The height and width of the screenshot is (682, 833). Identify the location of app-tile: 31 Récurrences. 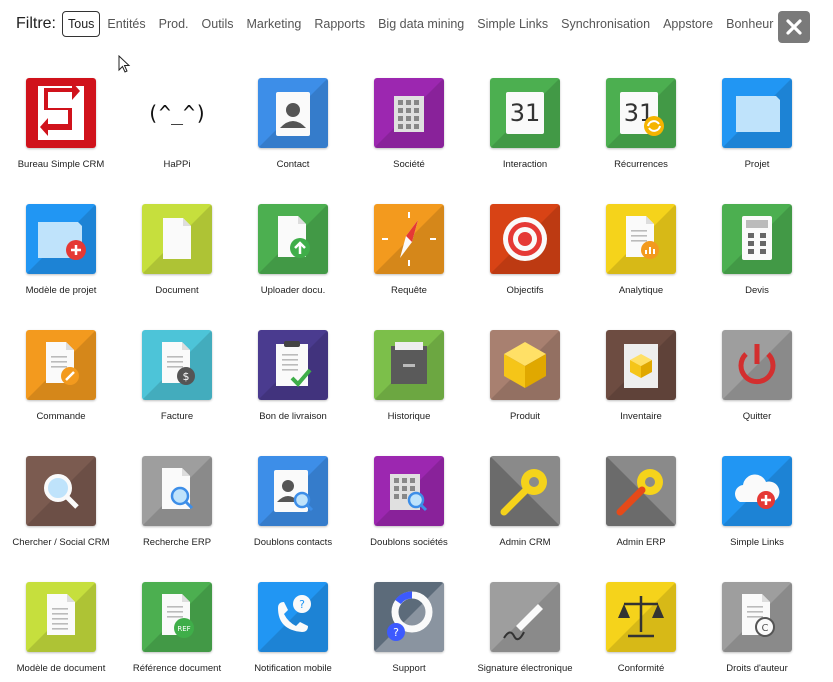
(641, 128).